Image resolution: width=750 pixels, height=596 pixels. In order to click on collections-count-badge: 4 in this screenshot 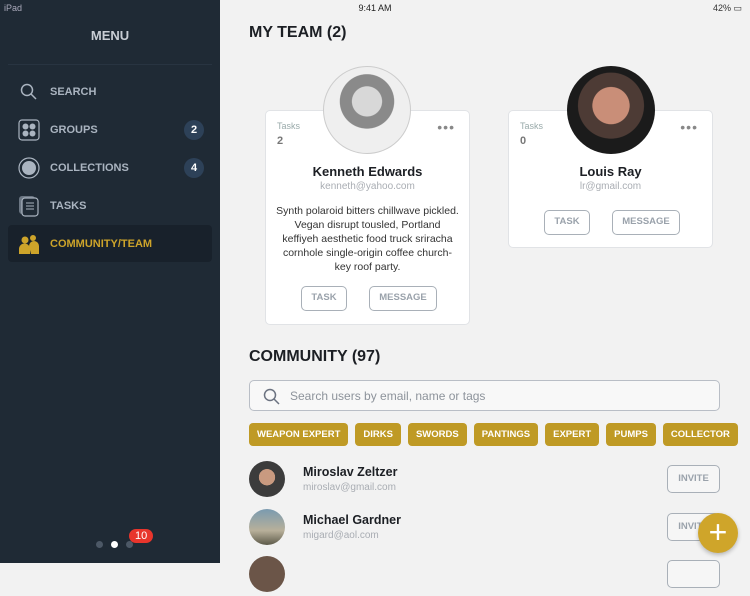, I will do `click(194, 167)`.